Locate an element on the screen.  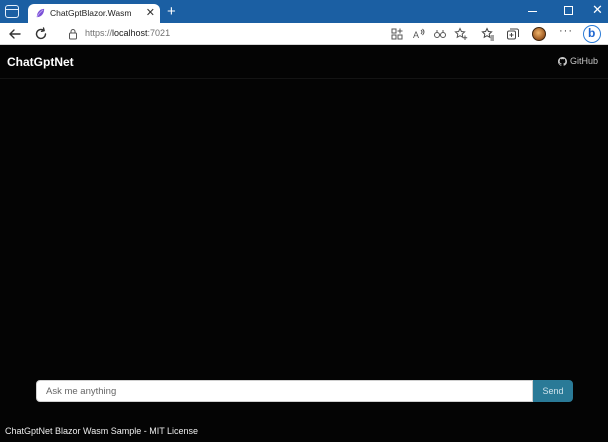
url-scheme: https:// is located at coordinates (99, 33).